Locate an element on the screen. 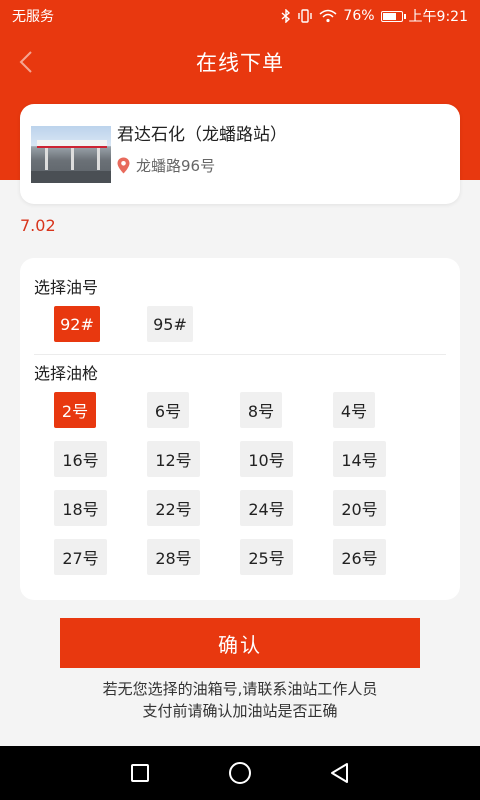  nozzle-option: 27号 is located at coordinates (80, 557).